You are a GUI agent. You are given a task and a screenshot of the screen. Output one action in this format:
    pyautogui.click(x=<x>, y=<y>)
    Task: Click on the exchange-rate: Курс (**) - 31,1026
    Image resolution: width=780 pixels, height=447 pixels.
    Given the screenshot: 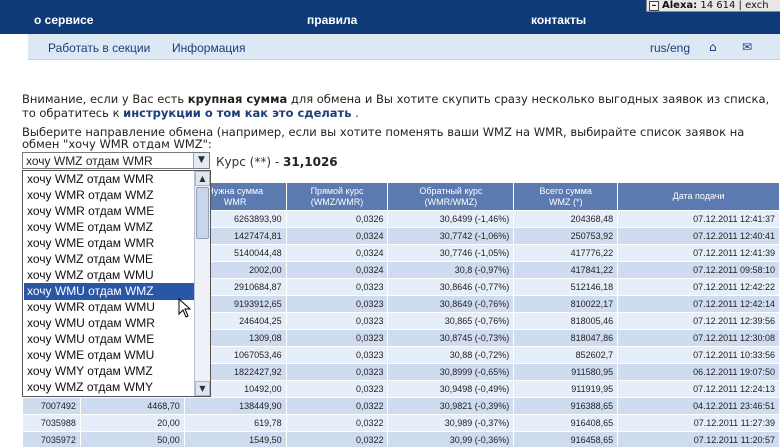 What is the action you would take?
    pyautogui.click(x=277, y=162)
    